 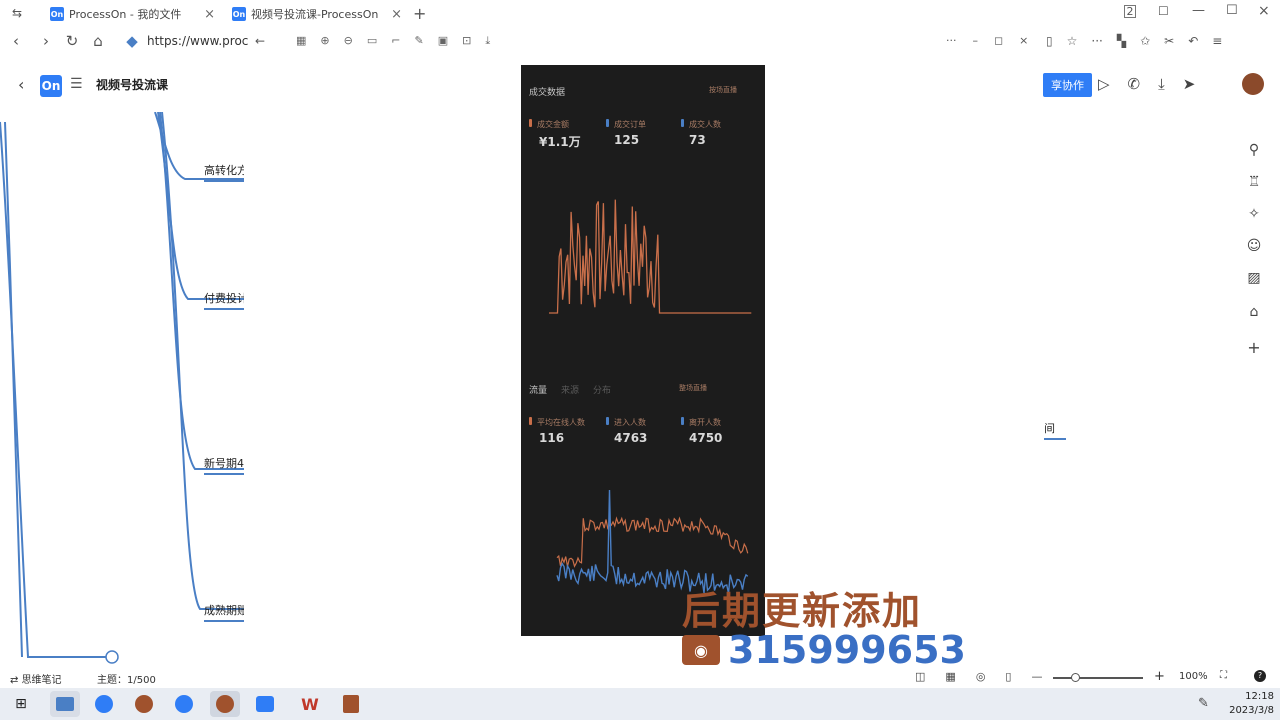 I want to click on zoom-slider-thumb, so click(x=1075, y=677).